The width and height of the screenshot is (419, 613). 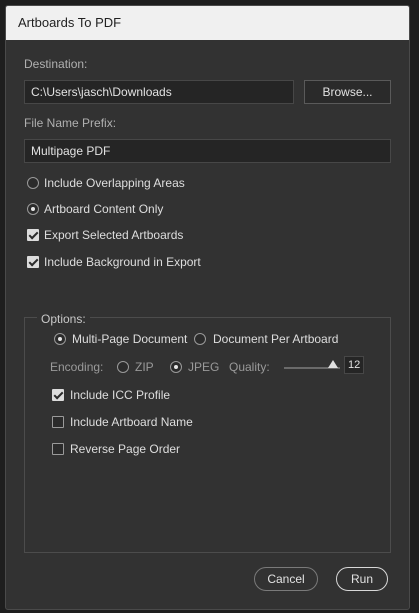 I want to click on include-overlapping-areas-label: Include Overlapping Areas, so click(x=114, y=183).